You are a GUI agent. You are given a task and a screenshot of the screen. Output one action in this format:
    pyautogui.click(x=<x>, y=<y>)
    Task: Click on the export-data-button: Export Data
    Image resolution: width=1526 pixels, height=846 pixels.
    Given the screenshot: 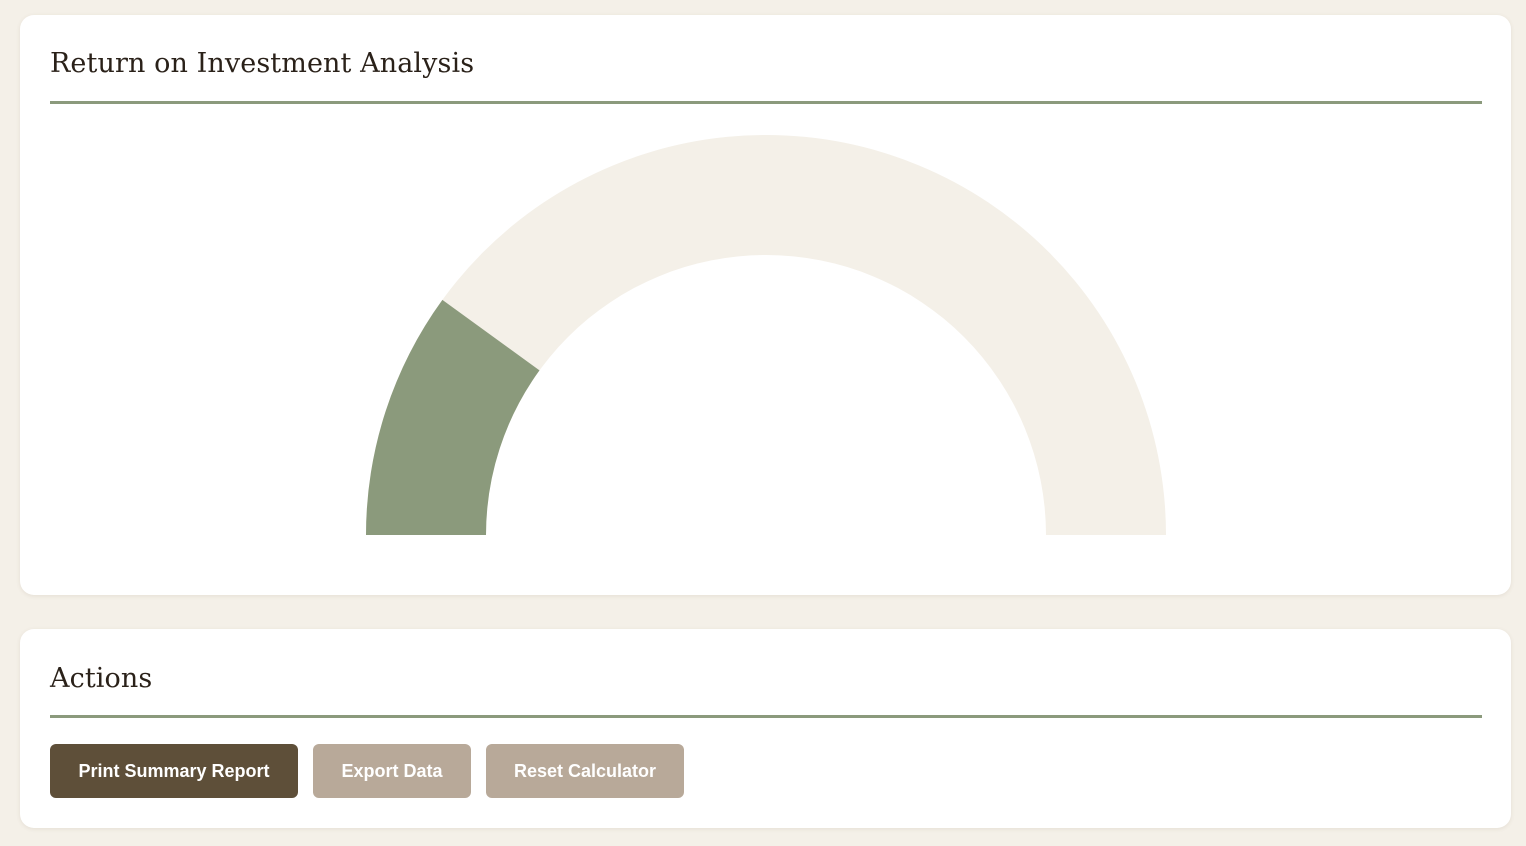 What is the action you would take?
    pyautogui.click(x=392, y=771)
    